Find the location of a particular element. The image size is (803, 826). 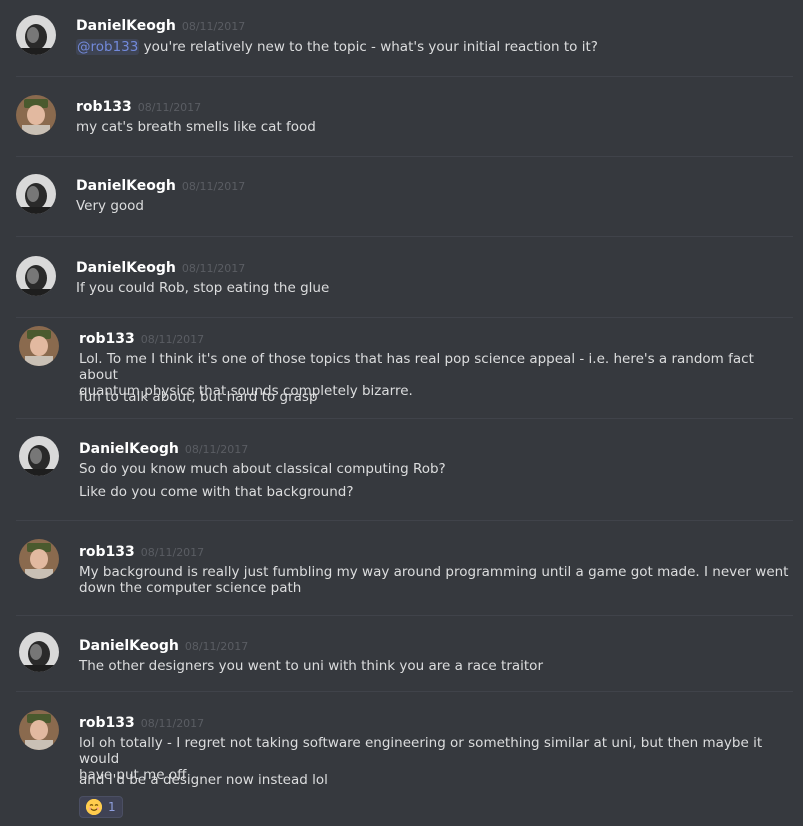

message-text: and I'd be a designer now instead lol is located at coordinates (203, 780).